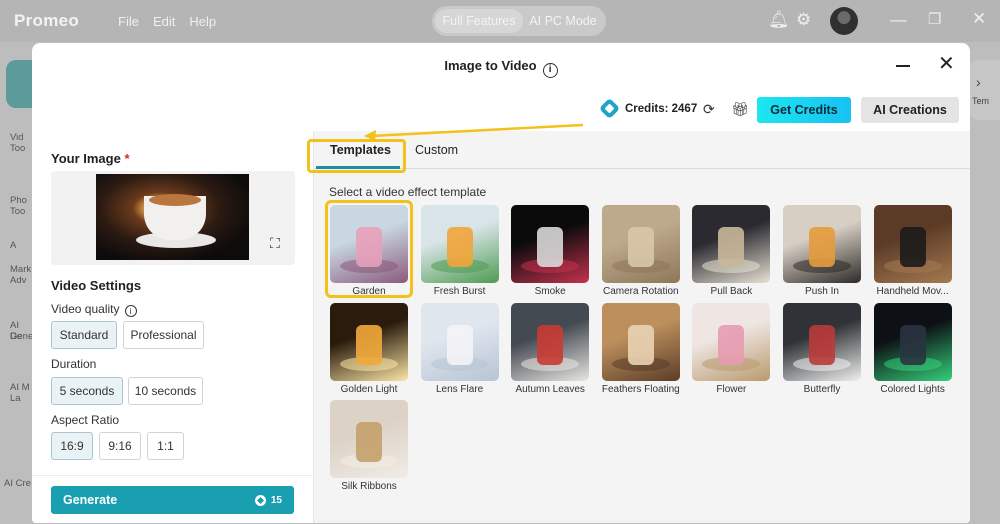  I want to click on duration-10s-option: 10 seconds, so click(165, 391).